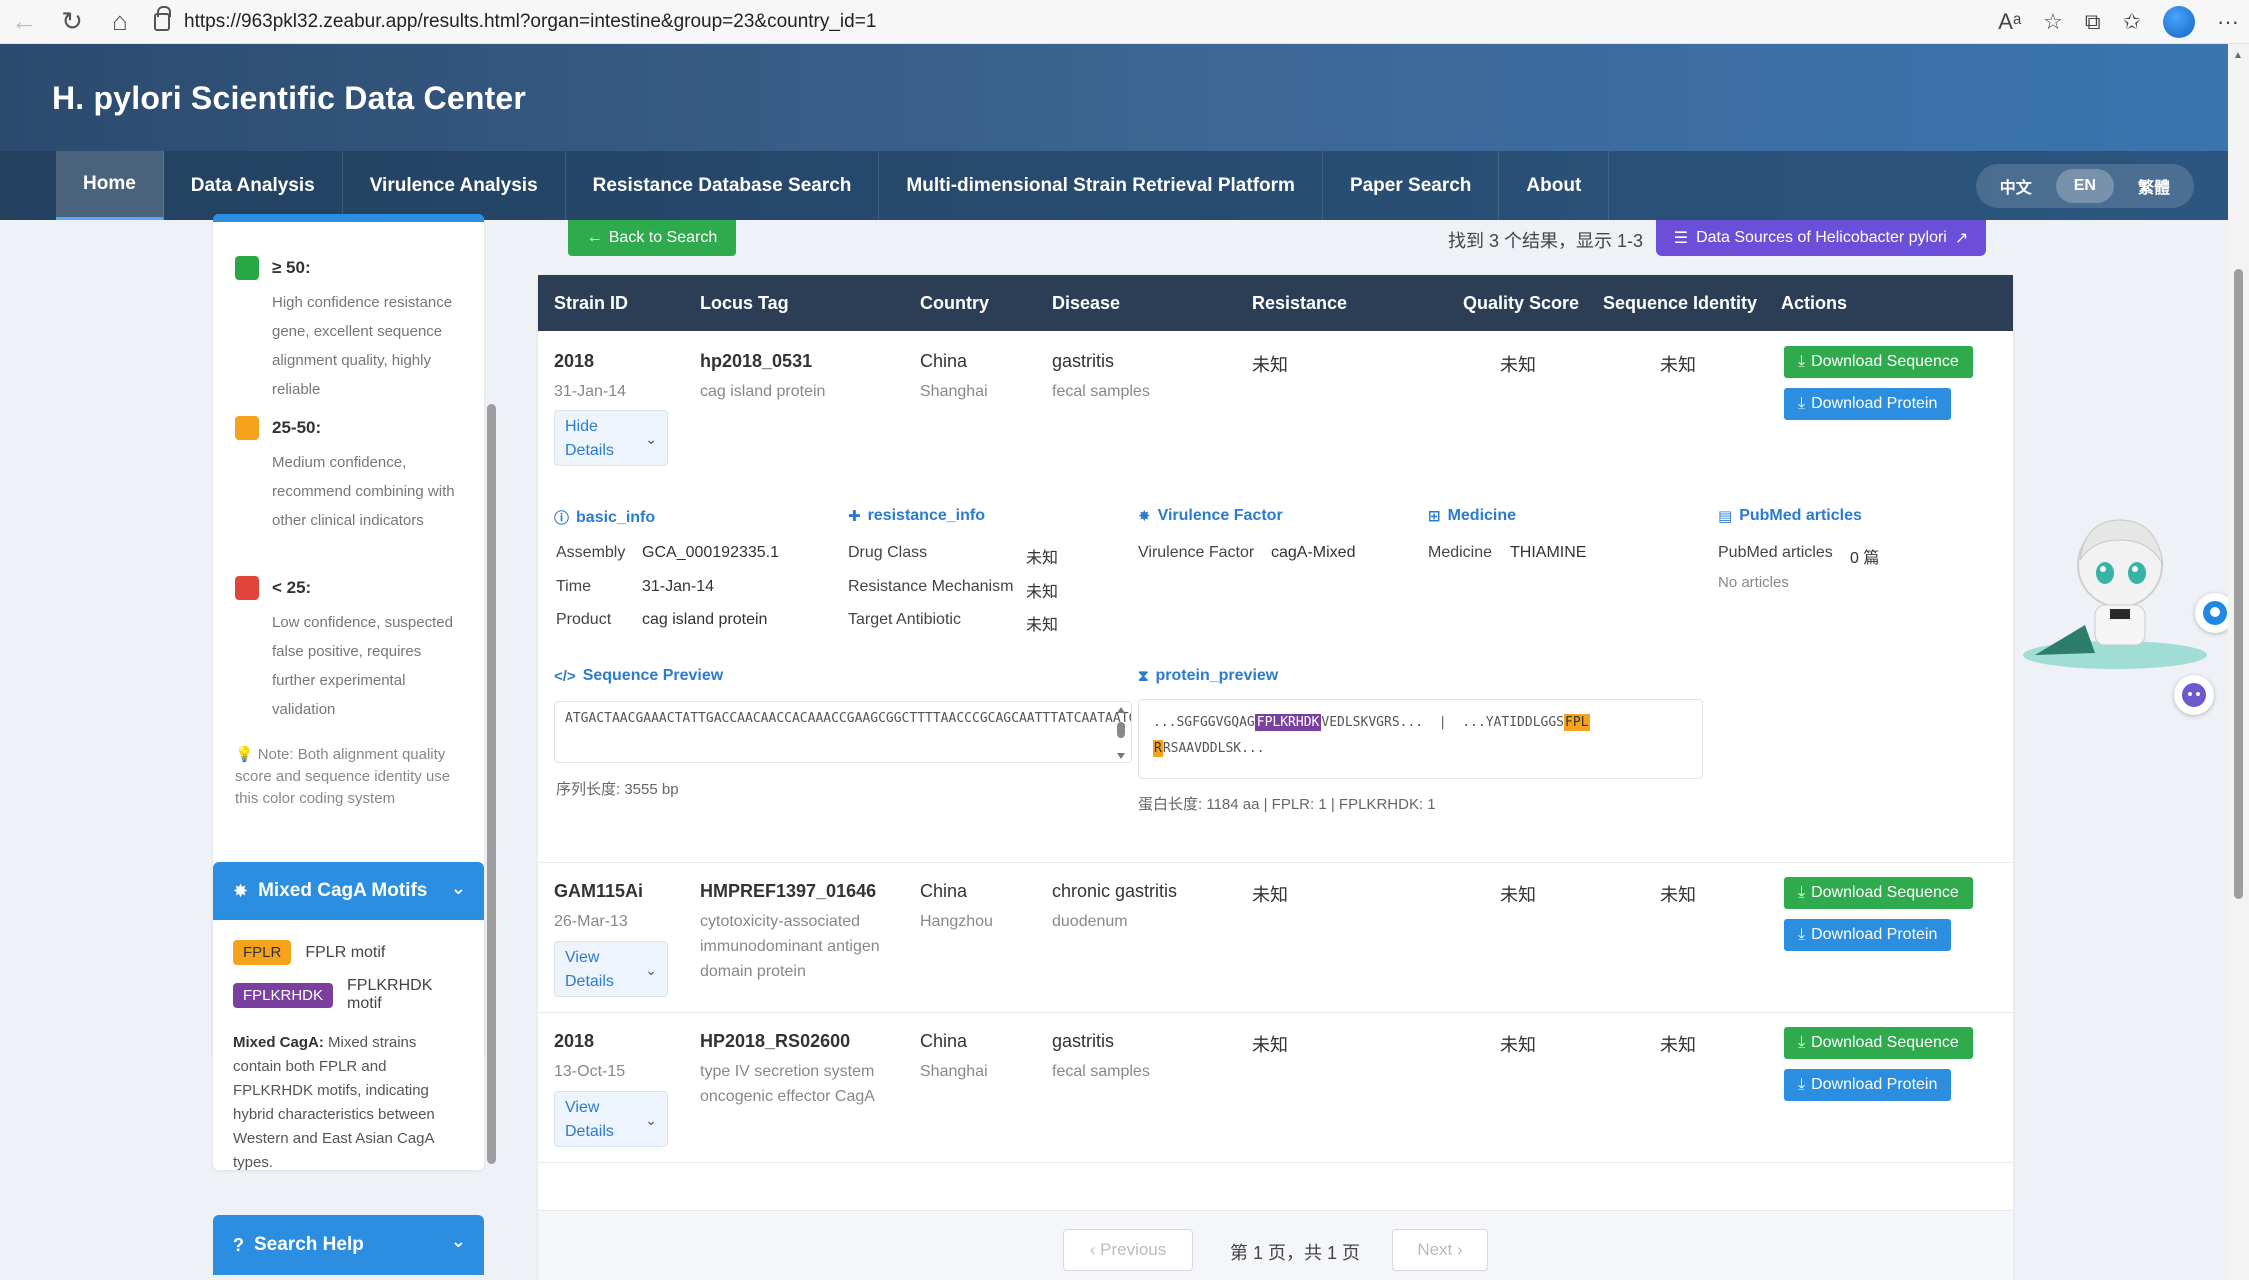  I want to click on sequence-preview-title: </> Sequence Preview, so click(638, 676).